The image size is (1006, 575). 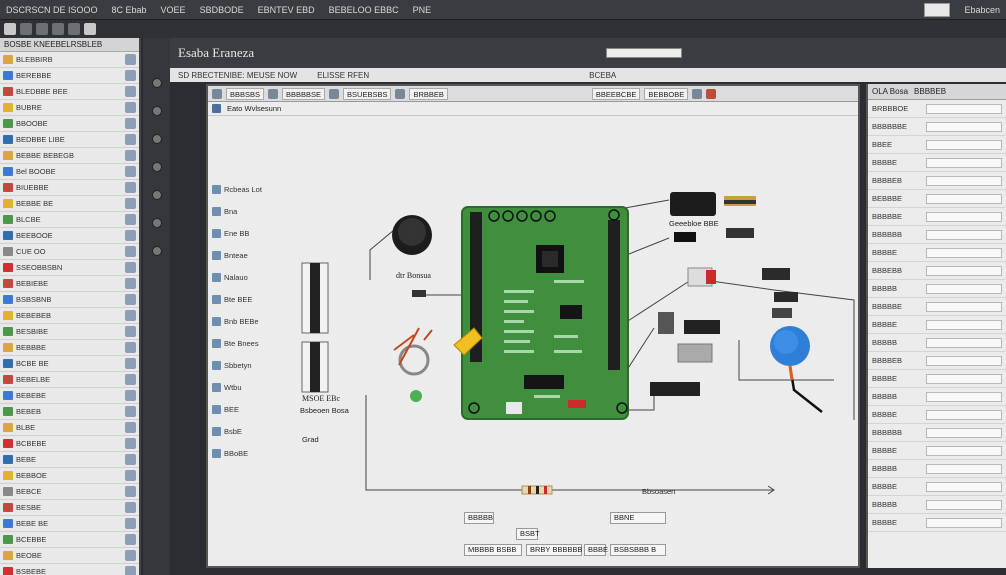 What do you see at coordinates (334, 93) in the screenshot?
I see `wire-icon` at bounding box center [334, 93].